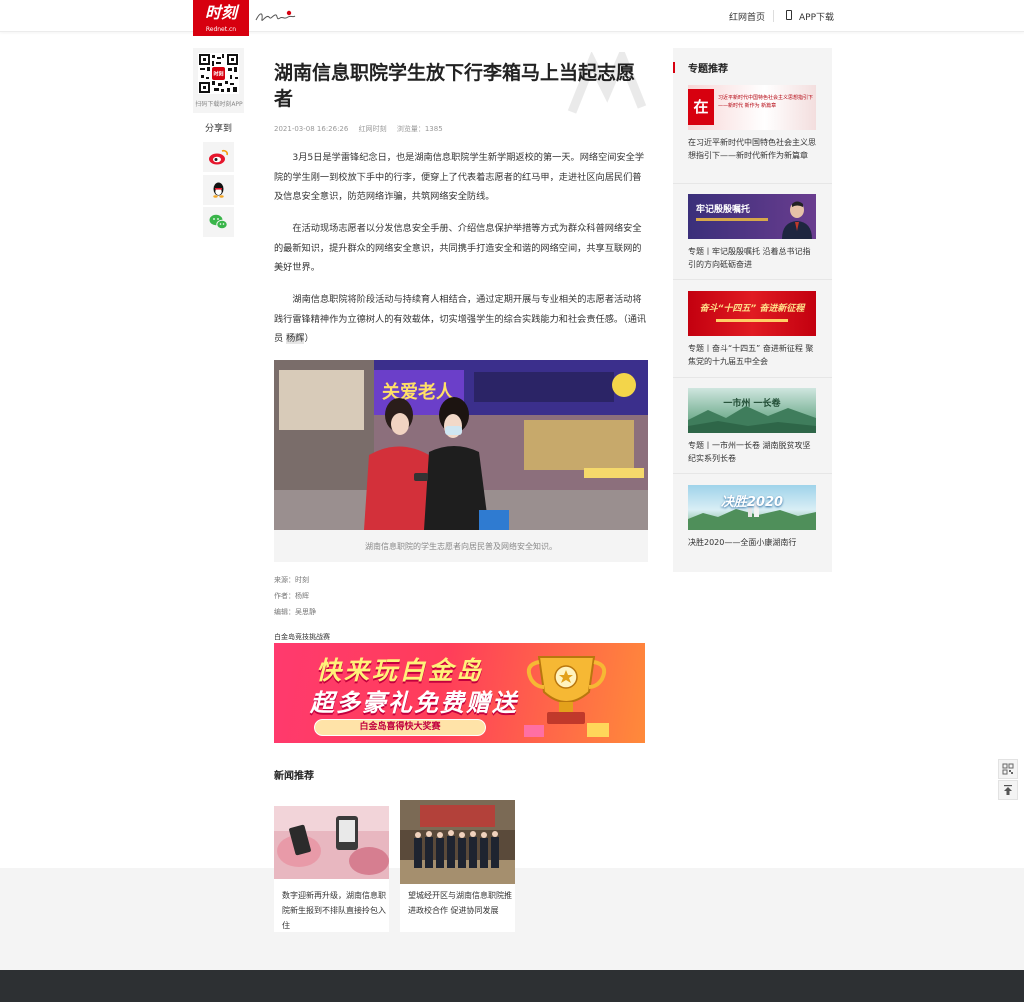 Image resolution: width=1024 pixels, height=1002 pixels. I want to click on topic-title: 专题丨一市州一长卷 湖南脱贫攻坚纪实系列长卷, so click(753, 452).